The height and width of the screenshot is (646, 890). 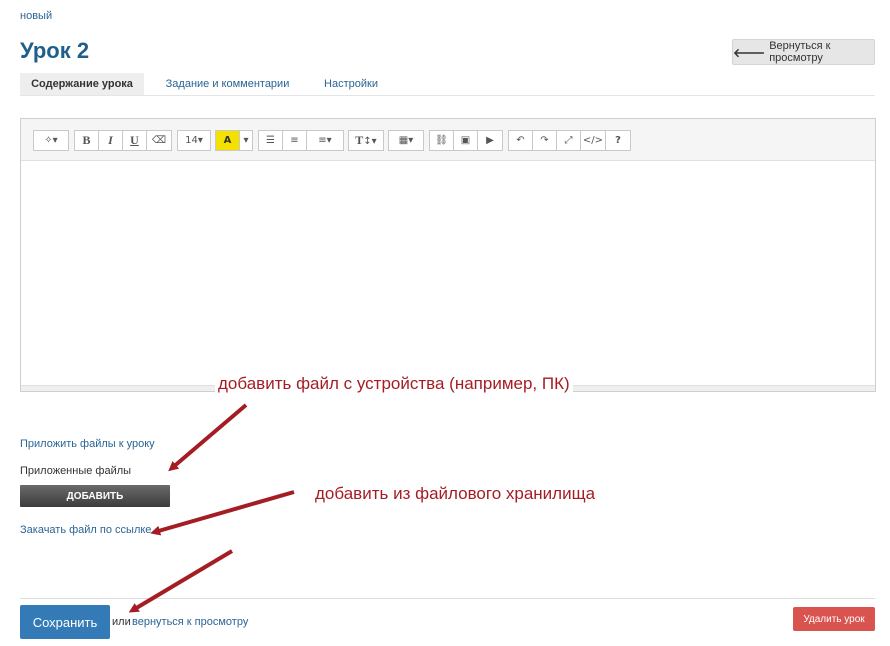 I want to click on code-view-button: </>, so click(x=593, y=140).